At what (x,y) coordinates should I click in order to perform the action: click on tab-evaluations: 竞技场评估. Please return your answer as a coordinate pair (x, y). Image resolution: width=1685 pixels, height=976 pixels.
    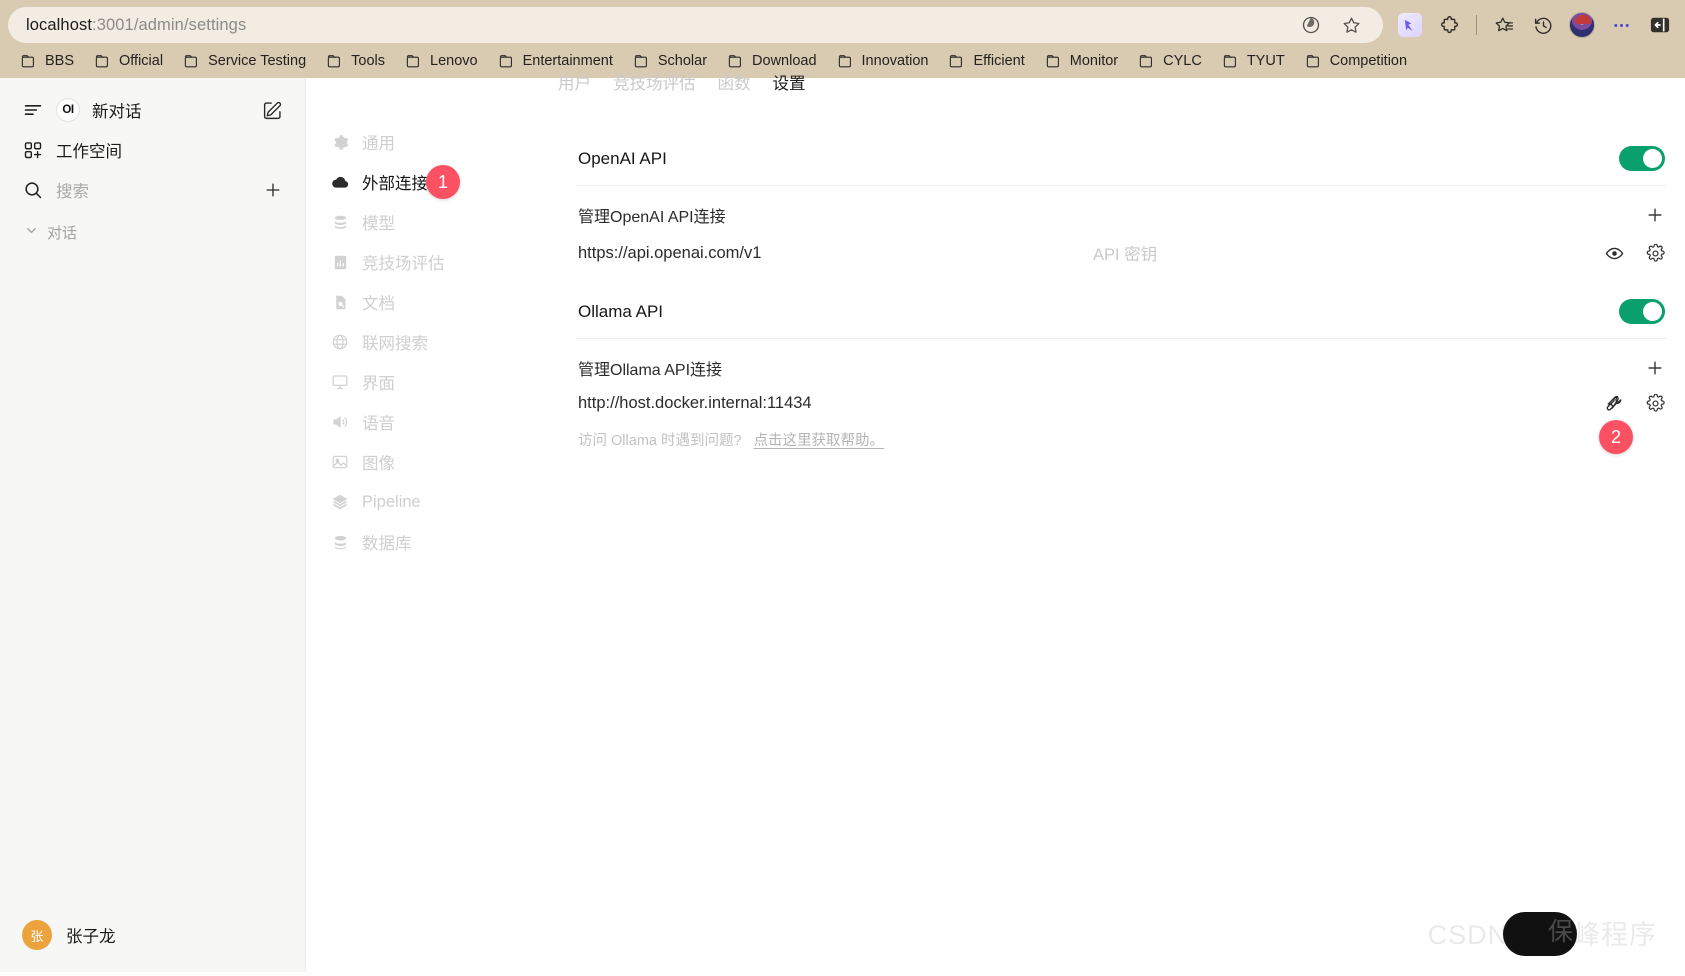
    Looking at the image, I should click on (654, 82).